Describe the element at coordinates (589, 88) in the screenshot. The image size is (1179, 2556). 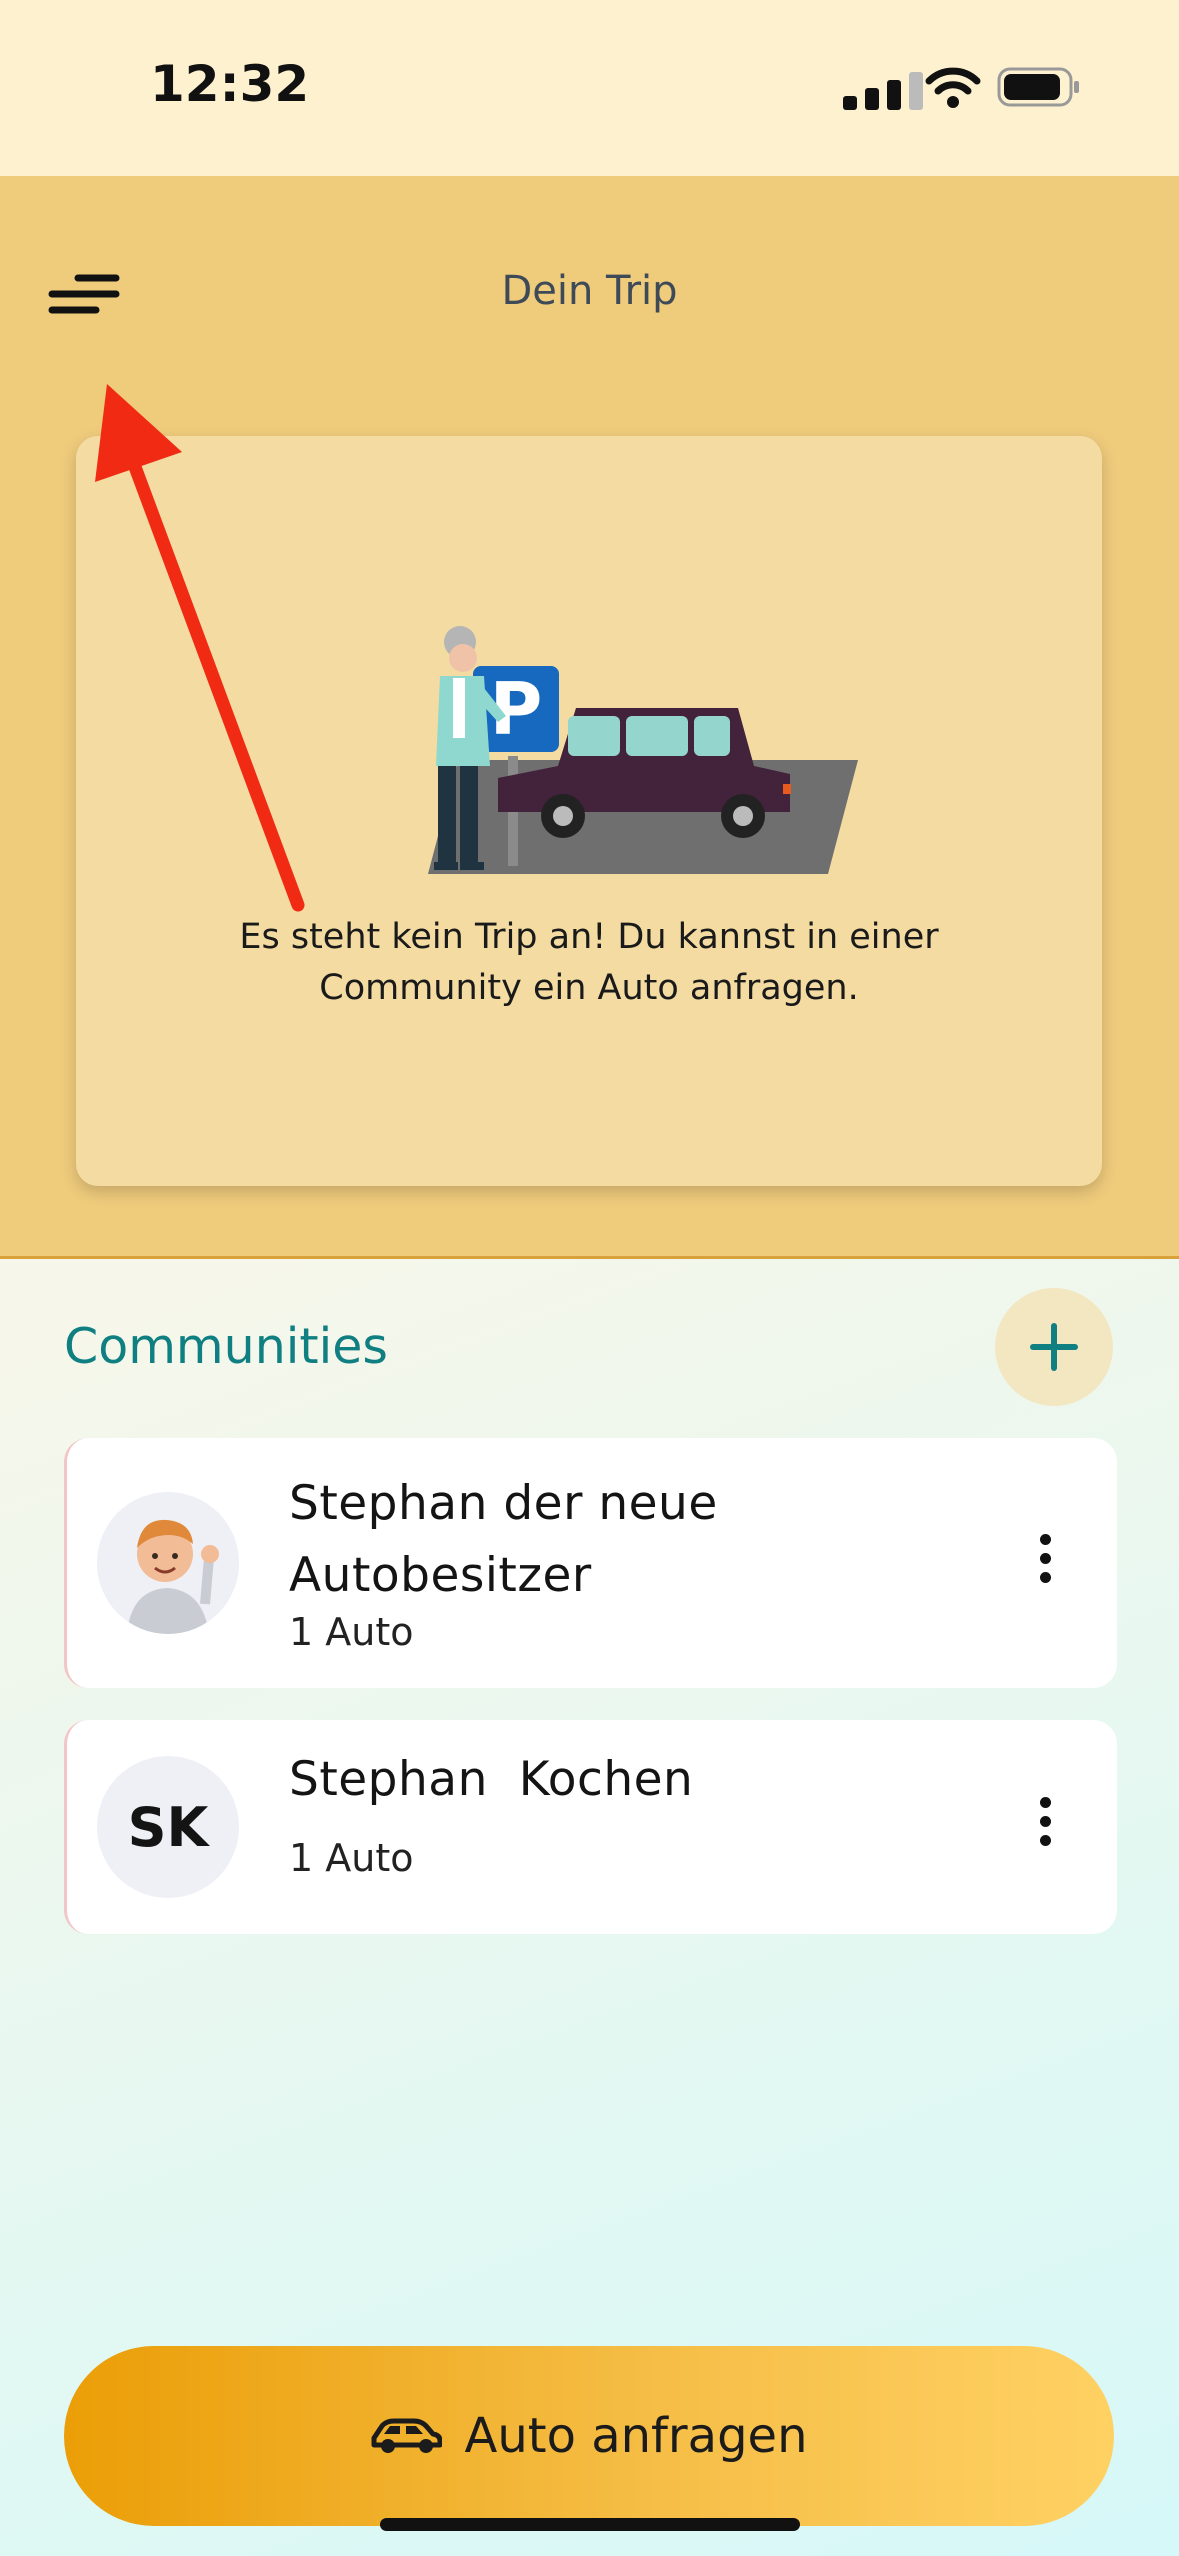
I see `status-bar: 12:32` at that location.